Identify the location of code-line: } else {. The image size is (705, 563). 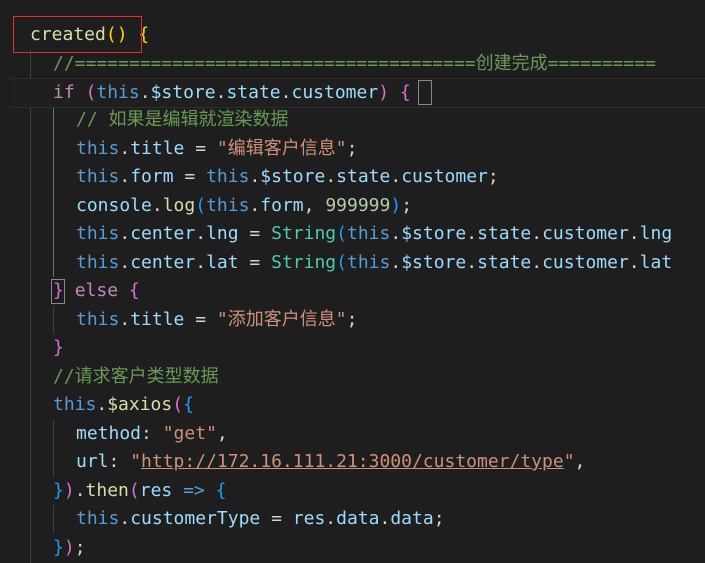
(96, 291).